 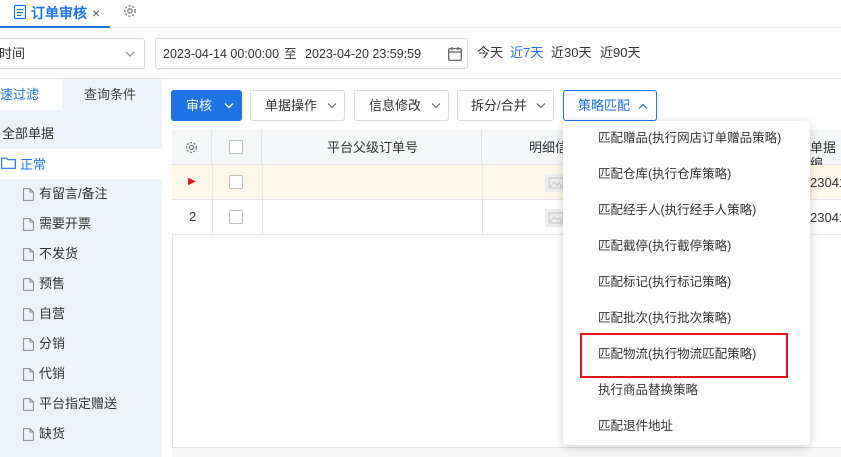 What do you see at coordinates (648, 390) in the screenshot?
I see `strategy-menu-item: 执行商品替换策略` at bounding box center [648, 390].